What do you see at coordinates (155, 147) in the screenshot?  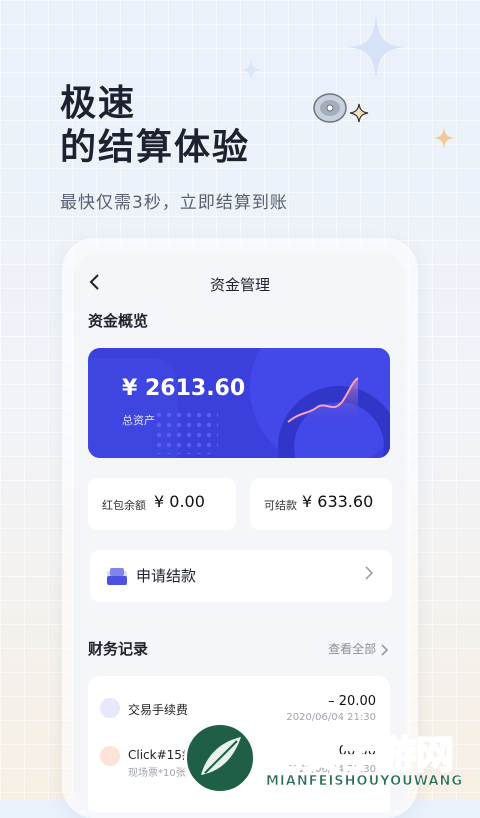 I see `hero-title-line2: 的结算体验` at bounding box center [155, 147].